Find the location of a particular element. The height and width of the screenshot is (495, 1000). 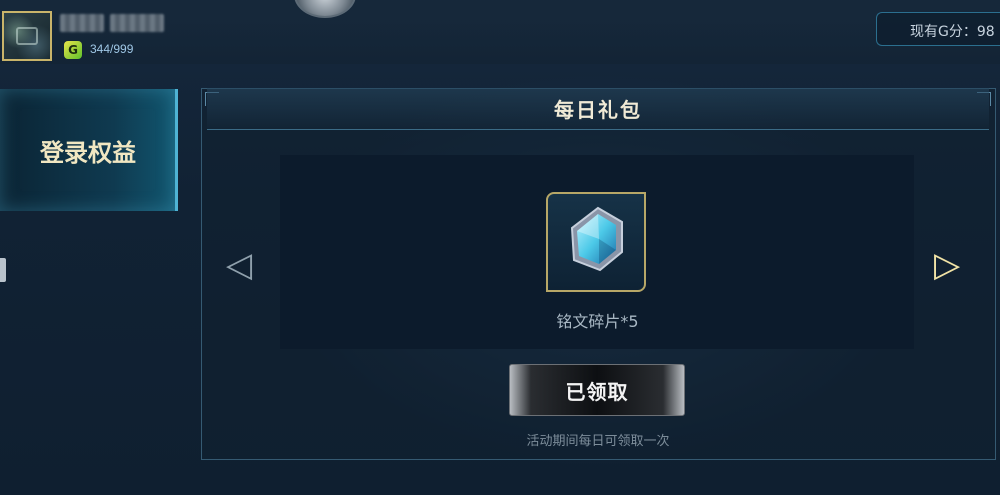

player-id-redacted is located at coordinates (137, 23).